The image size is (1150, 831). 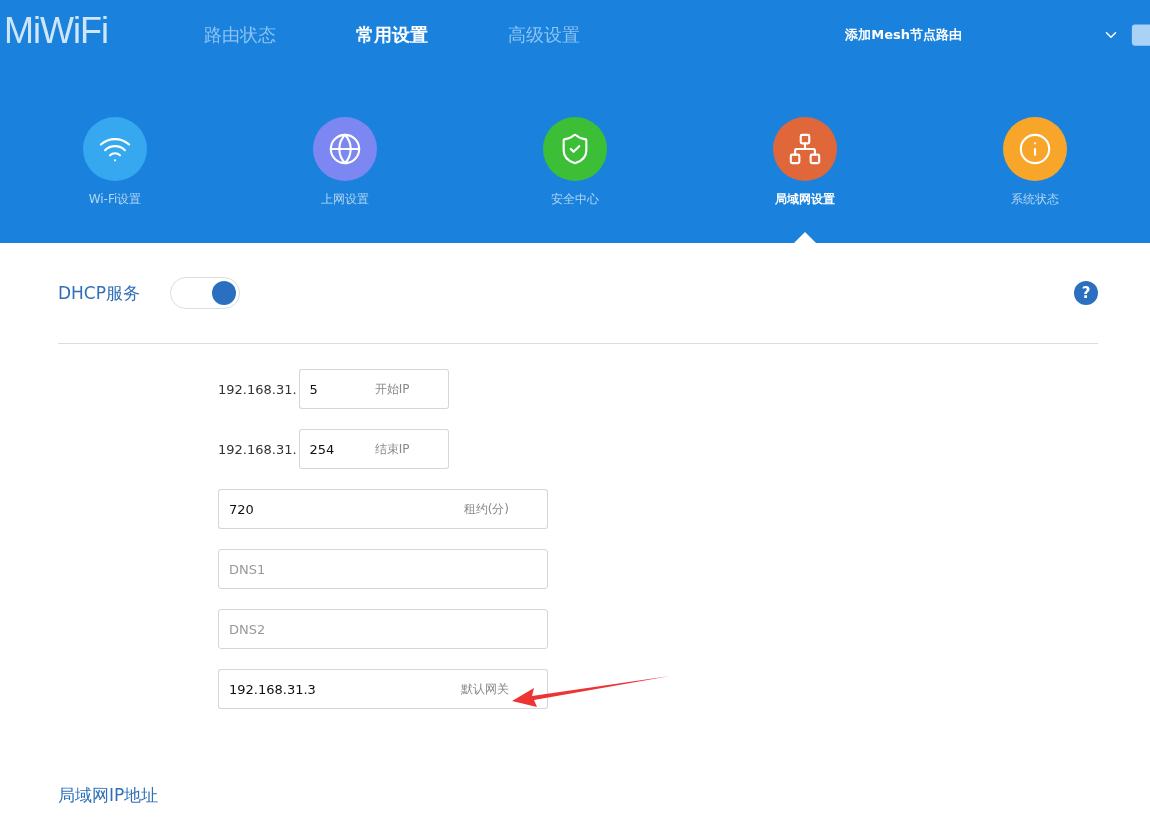 What do you see at coordinates (1035, 199) in the screenshot?
I see `nav-label: 系统状态` at bounding box center [1035, 199].